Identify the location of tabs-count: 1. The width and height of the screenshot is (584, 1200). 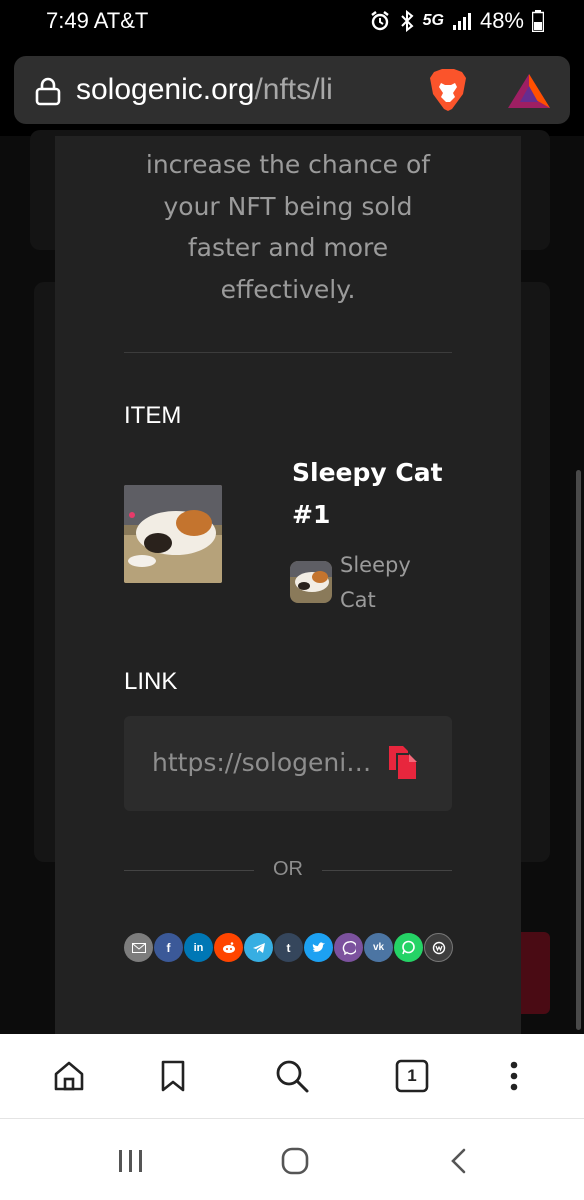
(412, 1075).